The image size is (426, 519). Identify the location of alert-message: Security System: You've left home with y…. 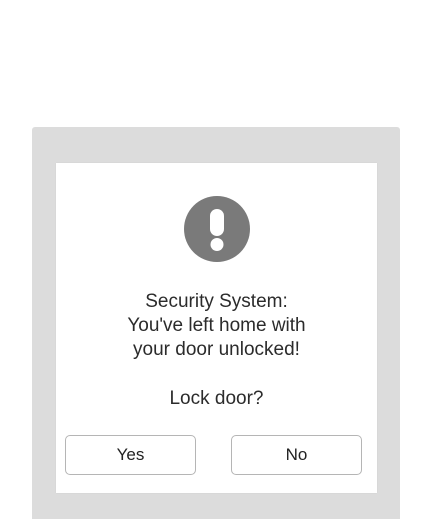
(216, 326).